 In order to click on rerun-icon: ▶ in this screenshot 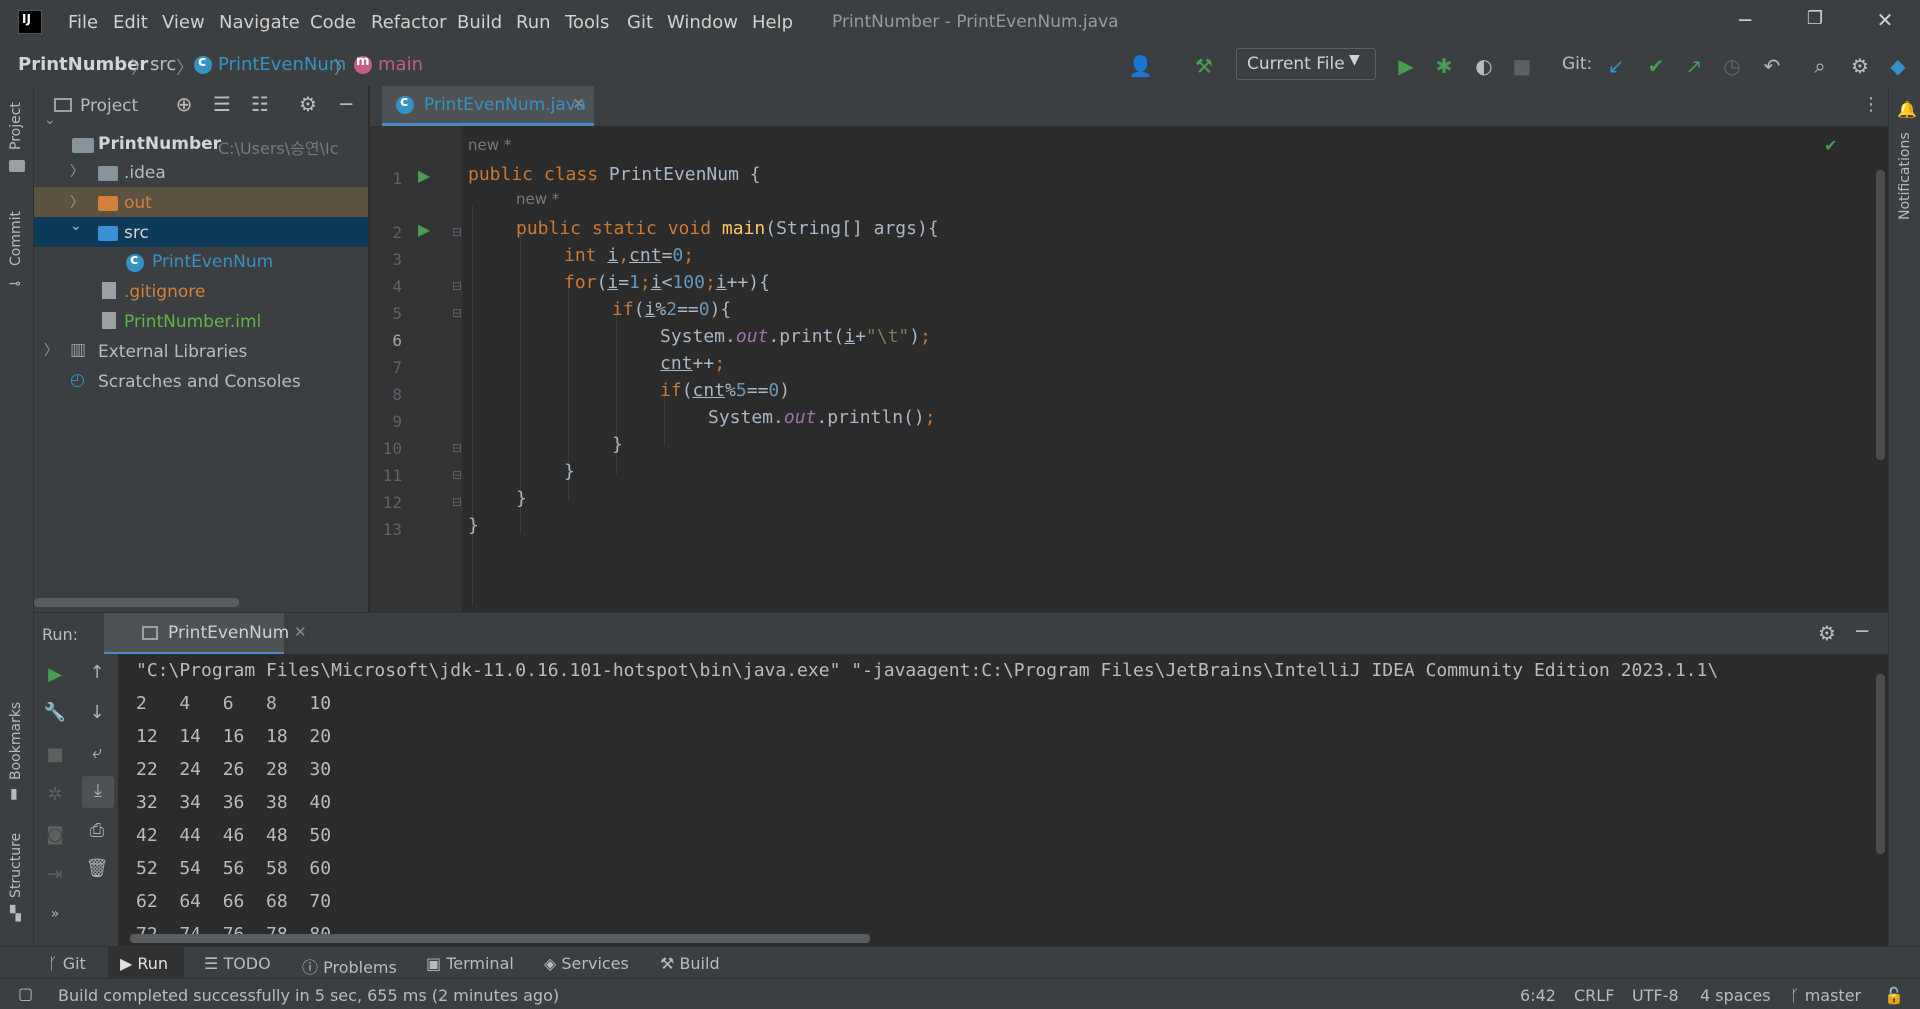, I will do `click(55, 674)`.